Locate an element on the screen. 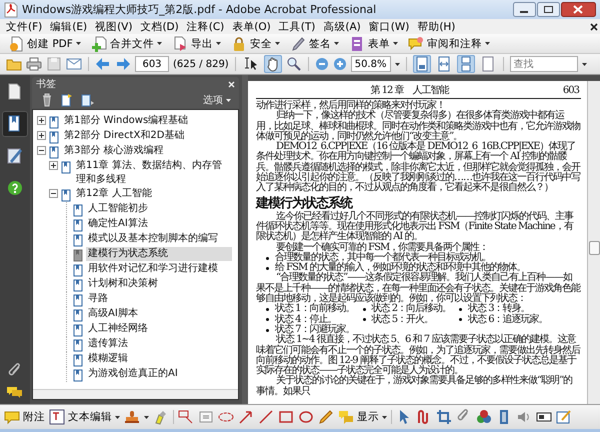  menu-item: 高级(A) is located at coordinates (342, 27).